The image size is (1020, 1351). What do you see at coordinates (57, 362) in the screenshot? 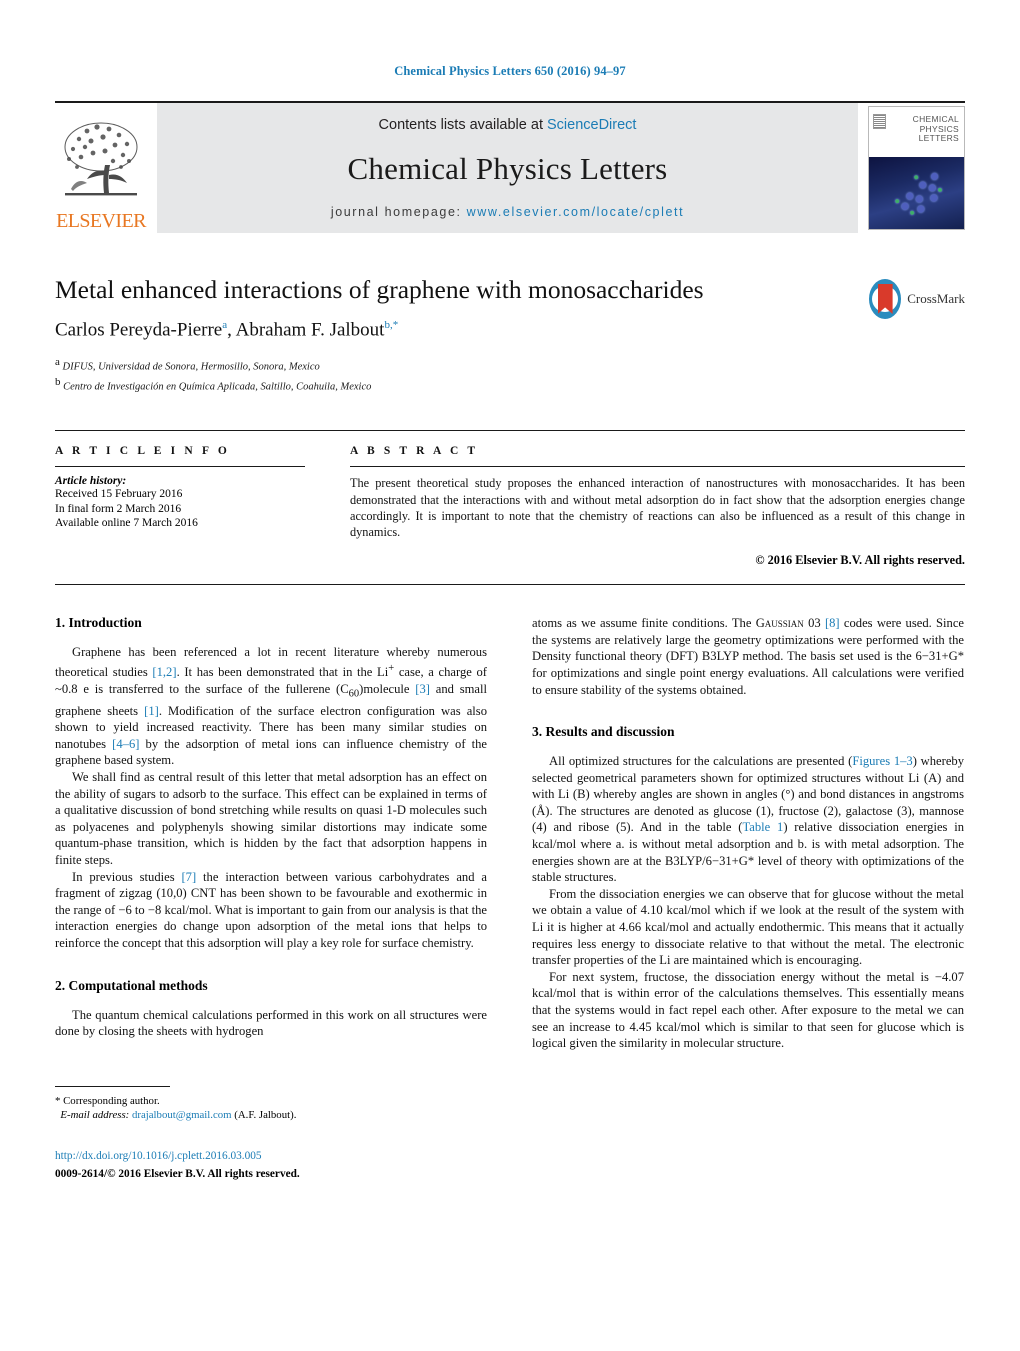
I see `affiliation-marker-a: a` at bounding box center [57, 362].